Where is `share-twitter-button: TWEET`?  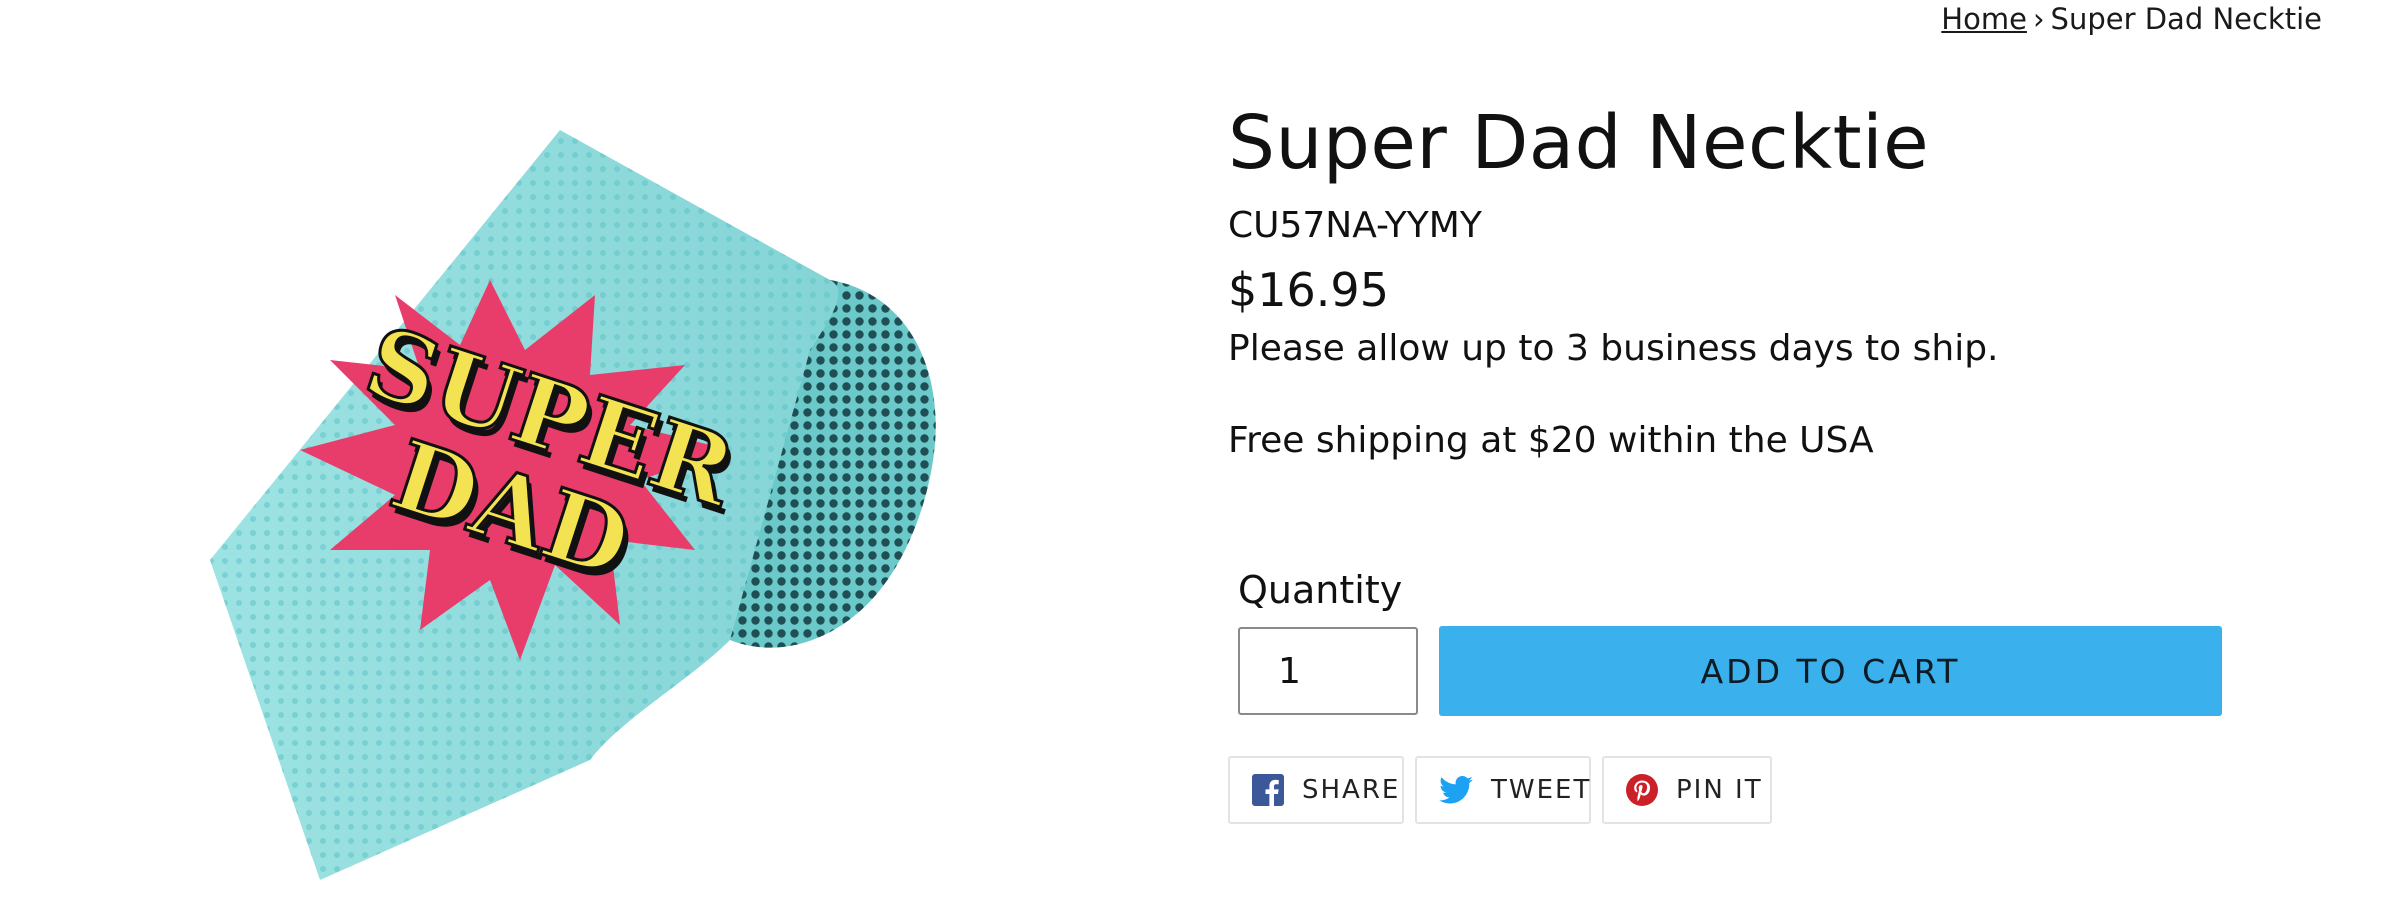
share-twitter-button: TWEET is located at coordinates (1503, 790).